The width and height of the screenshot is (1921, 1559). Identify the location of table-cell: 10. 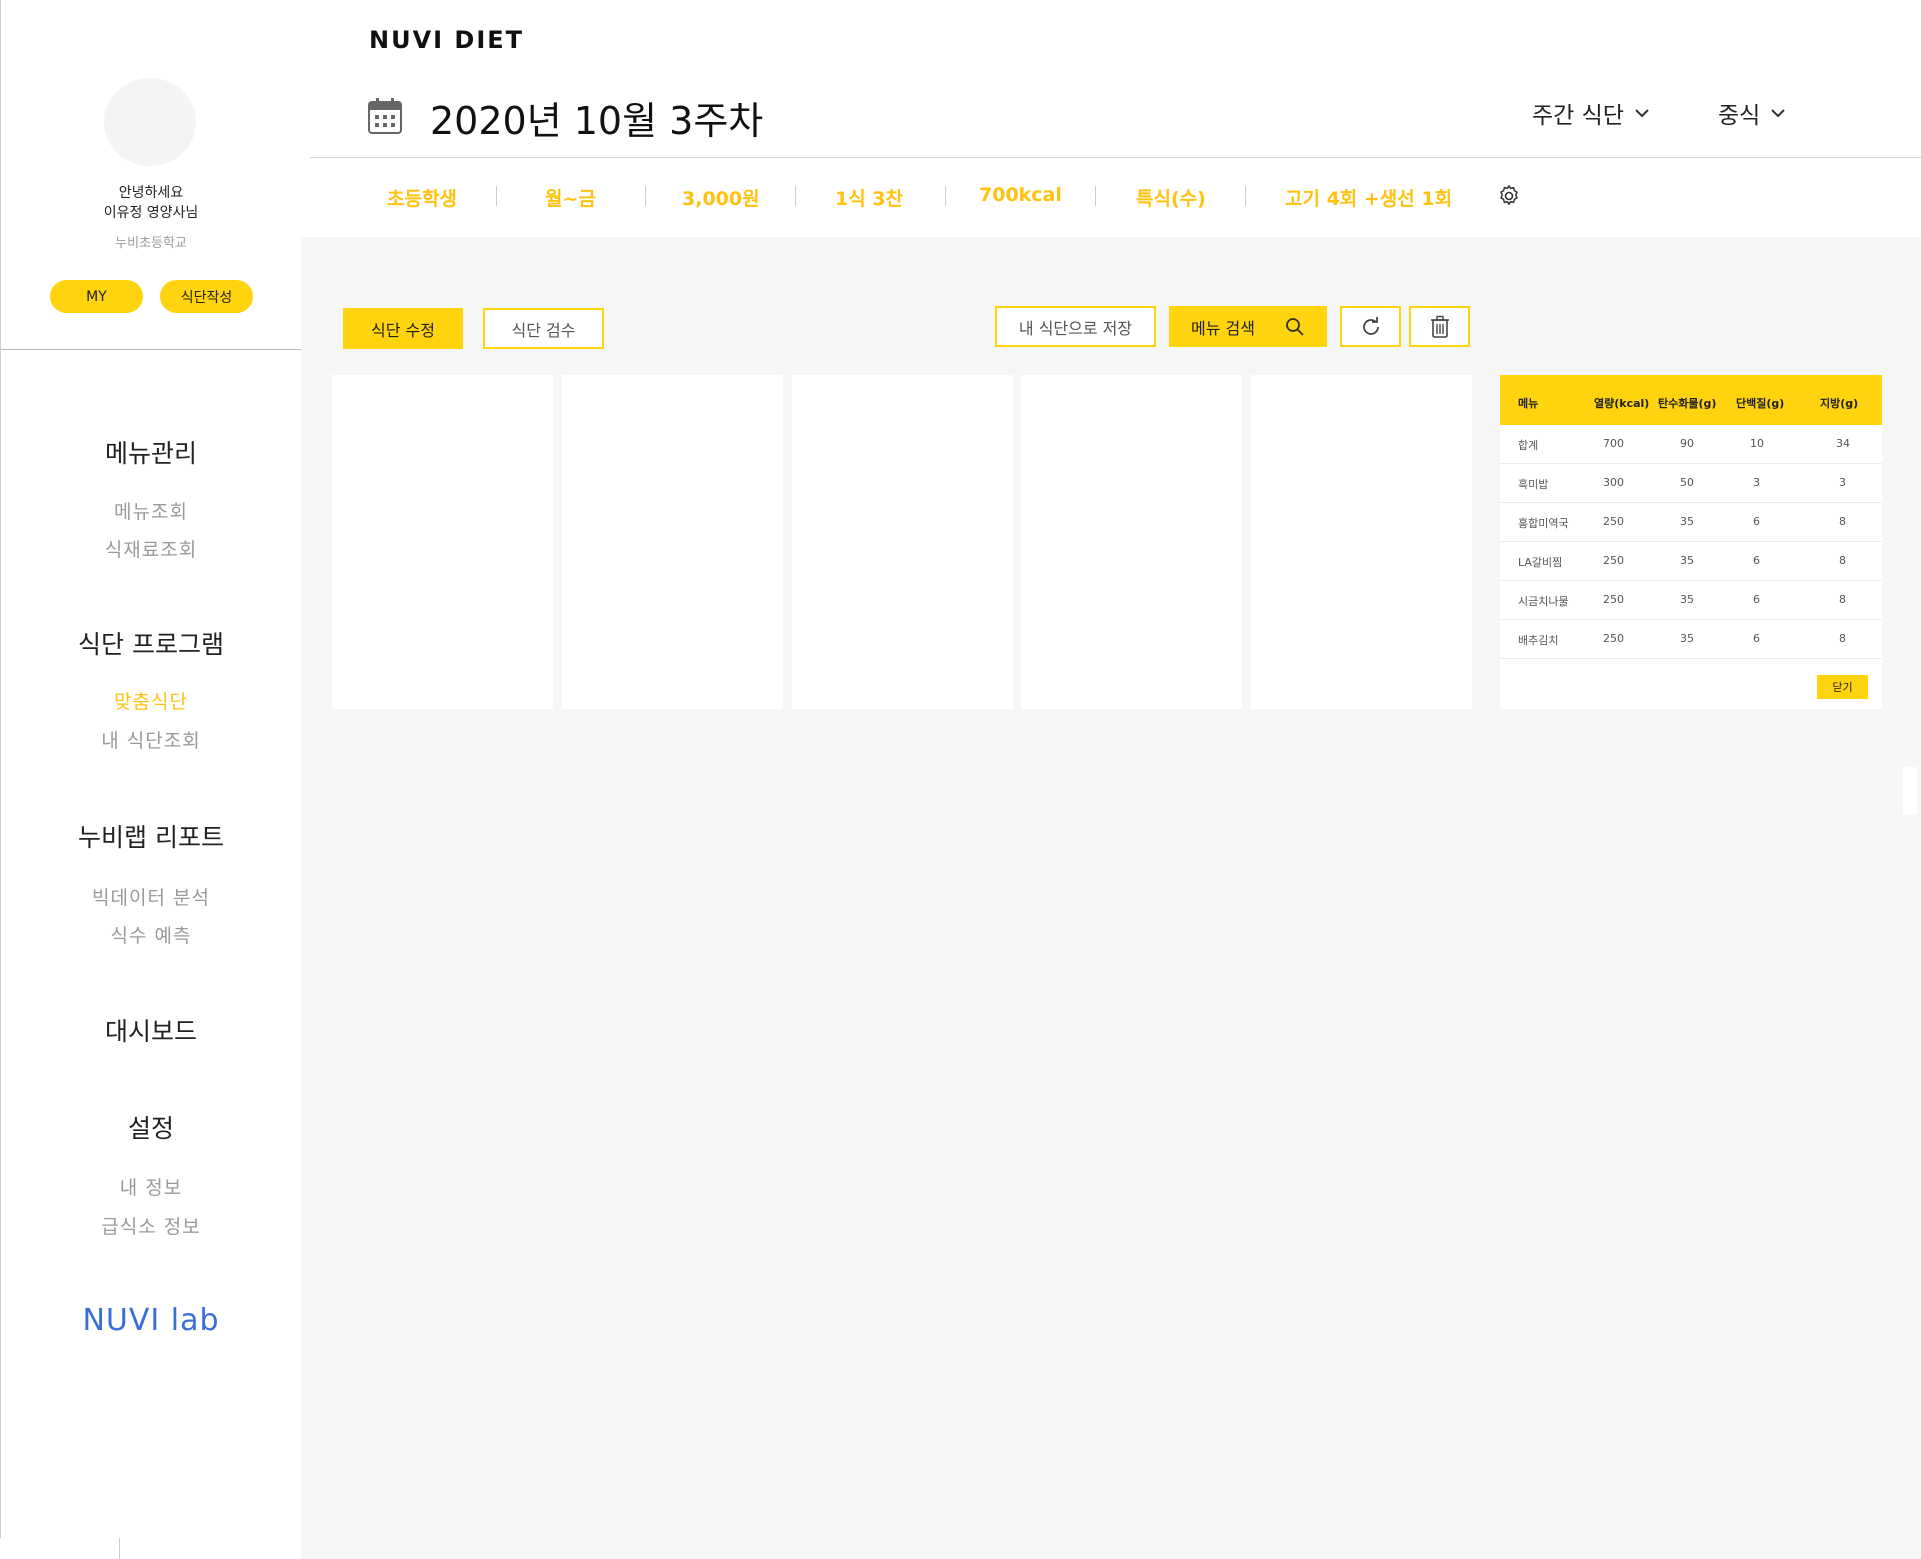
(1757, 443).